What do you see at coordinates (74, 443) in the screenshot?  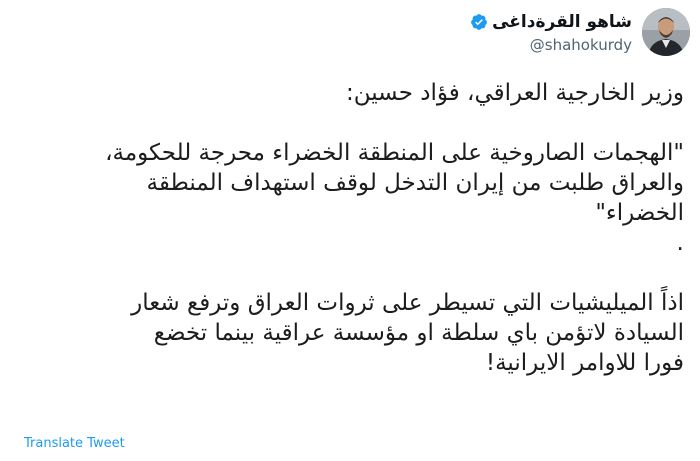 I see `translate-tweet-link: Translate Tweet` at bounding box center [74, 443].